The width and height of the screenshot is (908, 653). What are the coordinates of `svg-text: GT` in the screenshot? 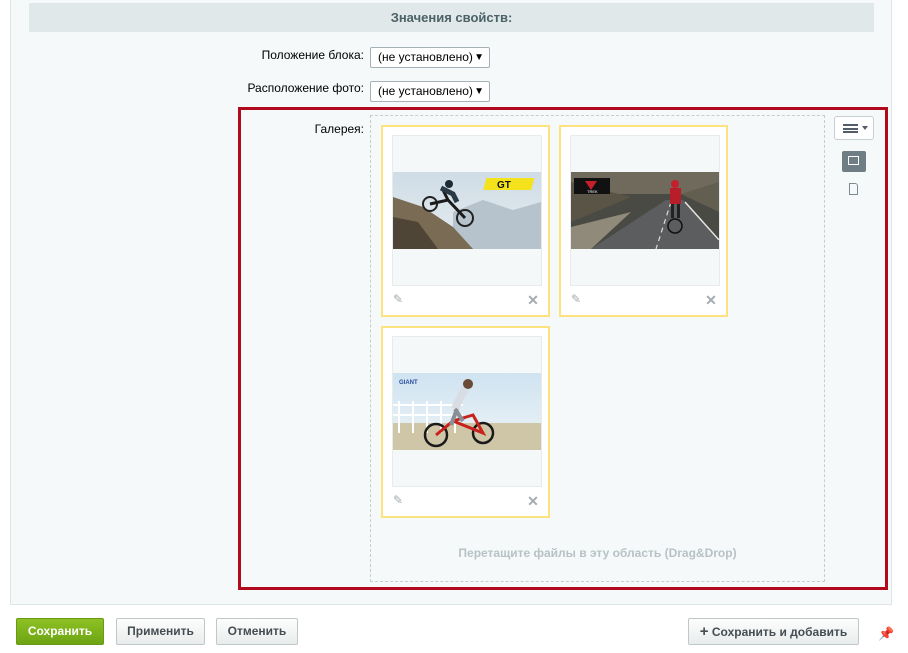 It's located at (504, 185).